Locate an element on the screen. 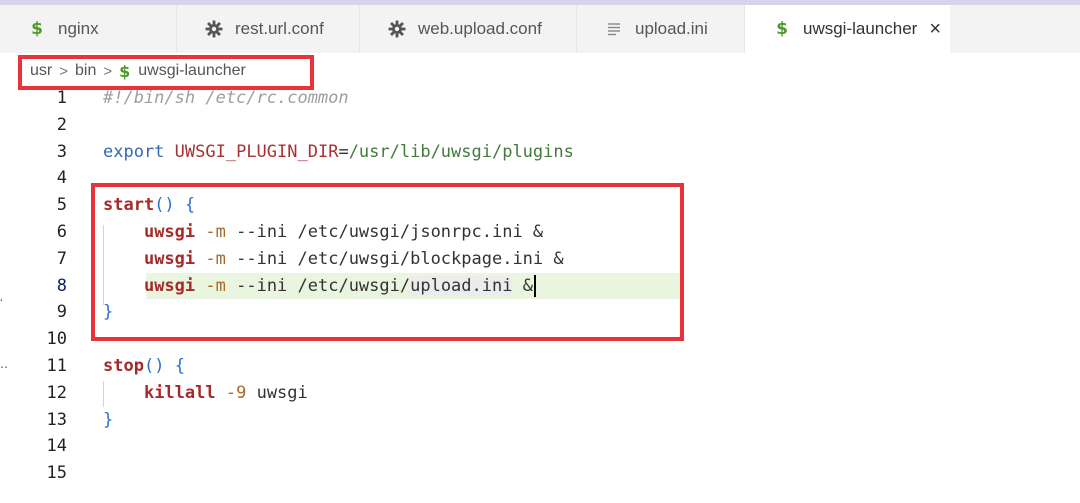 The height and width of the screenshot is (503, 1080). line-number: 13 is located at coordinates (56, 419).